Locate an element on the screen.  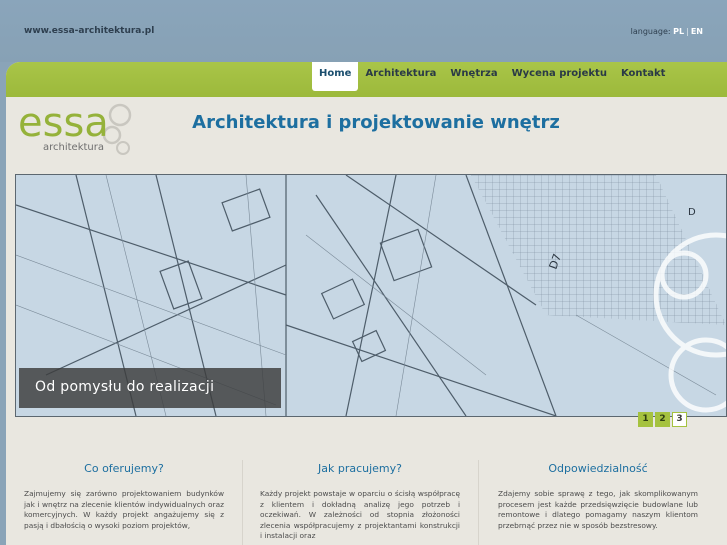
slider-pager: 1 2 3 is located at coordinates (662, 419).